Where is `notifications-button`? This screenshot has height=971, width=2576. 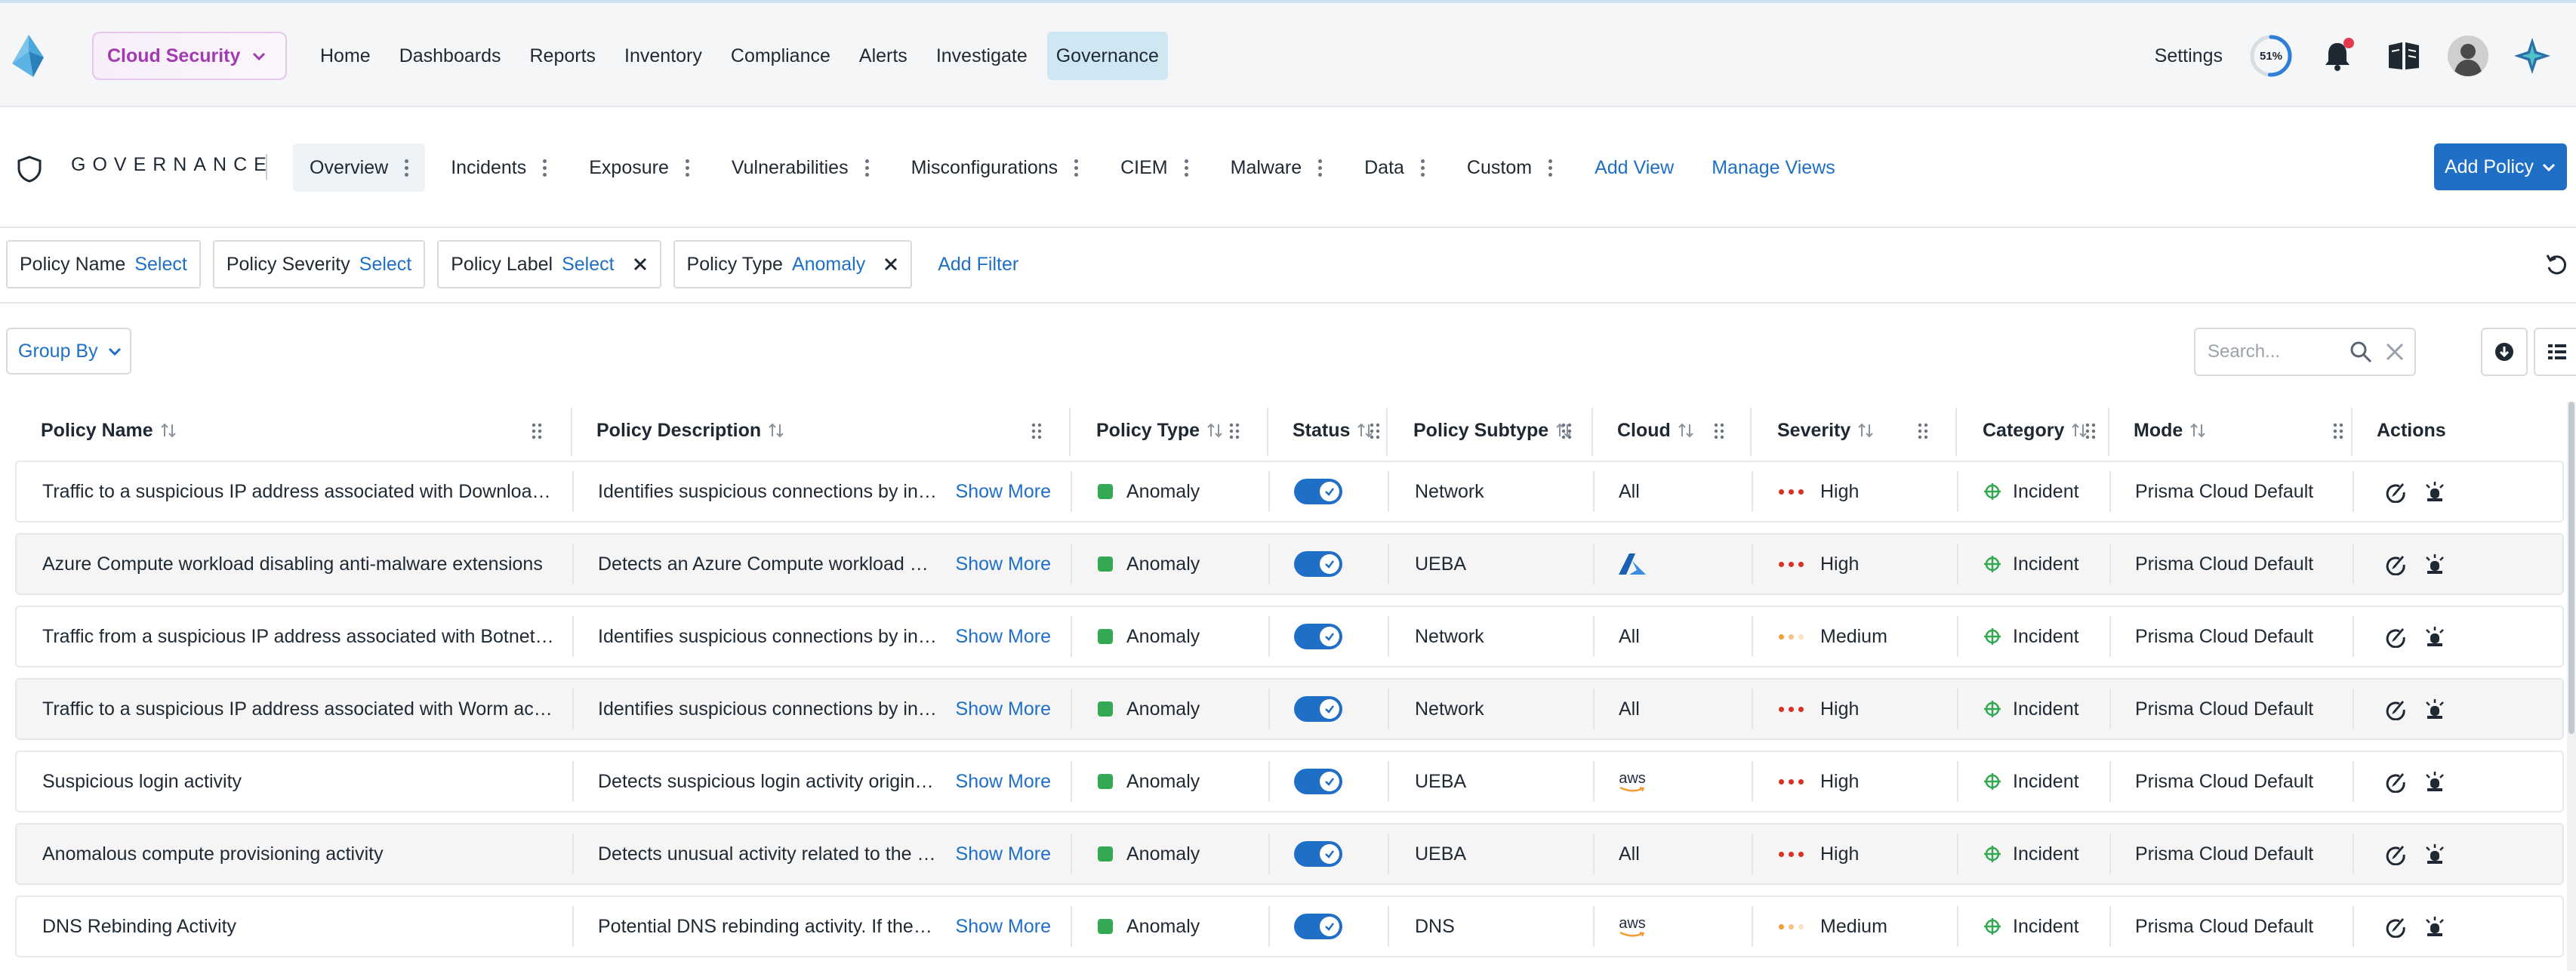 notifications-button is located at coordinates (2337, 56).